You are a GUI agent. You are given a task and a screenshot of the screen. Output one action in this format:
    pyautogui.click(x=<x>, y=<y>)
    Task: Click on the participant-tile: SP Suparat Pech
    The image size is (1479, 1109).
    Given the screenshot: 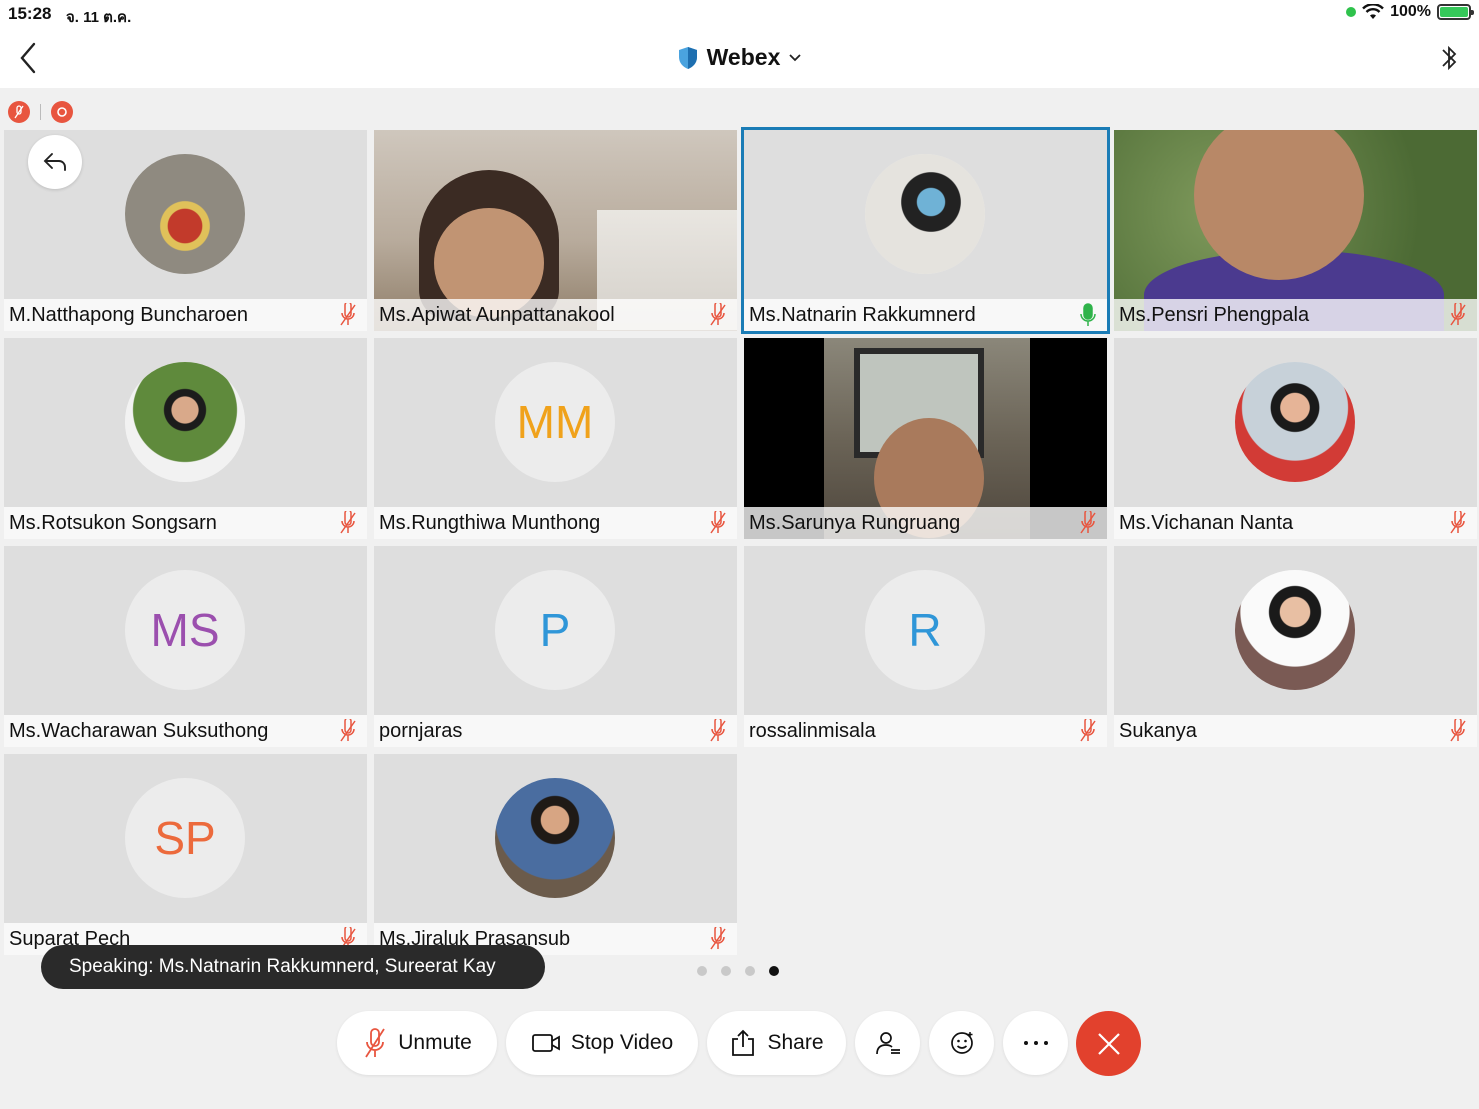 What is the action you would take?
    pyautogui.click(x=185, y=854)
    